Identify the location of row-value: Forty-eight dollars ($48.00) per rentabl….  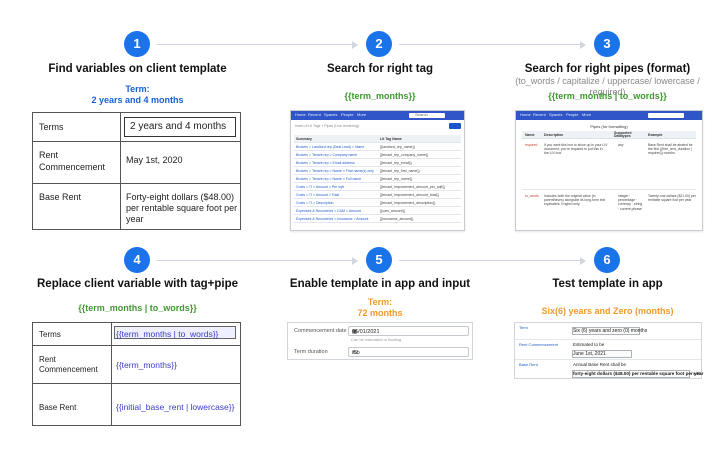
(182, 208).